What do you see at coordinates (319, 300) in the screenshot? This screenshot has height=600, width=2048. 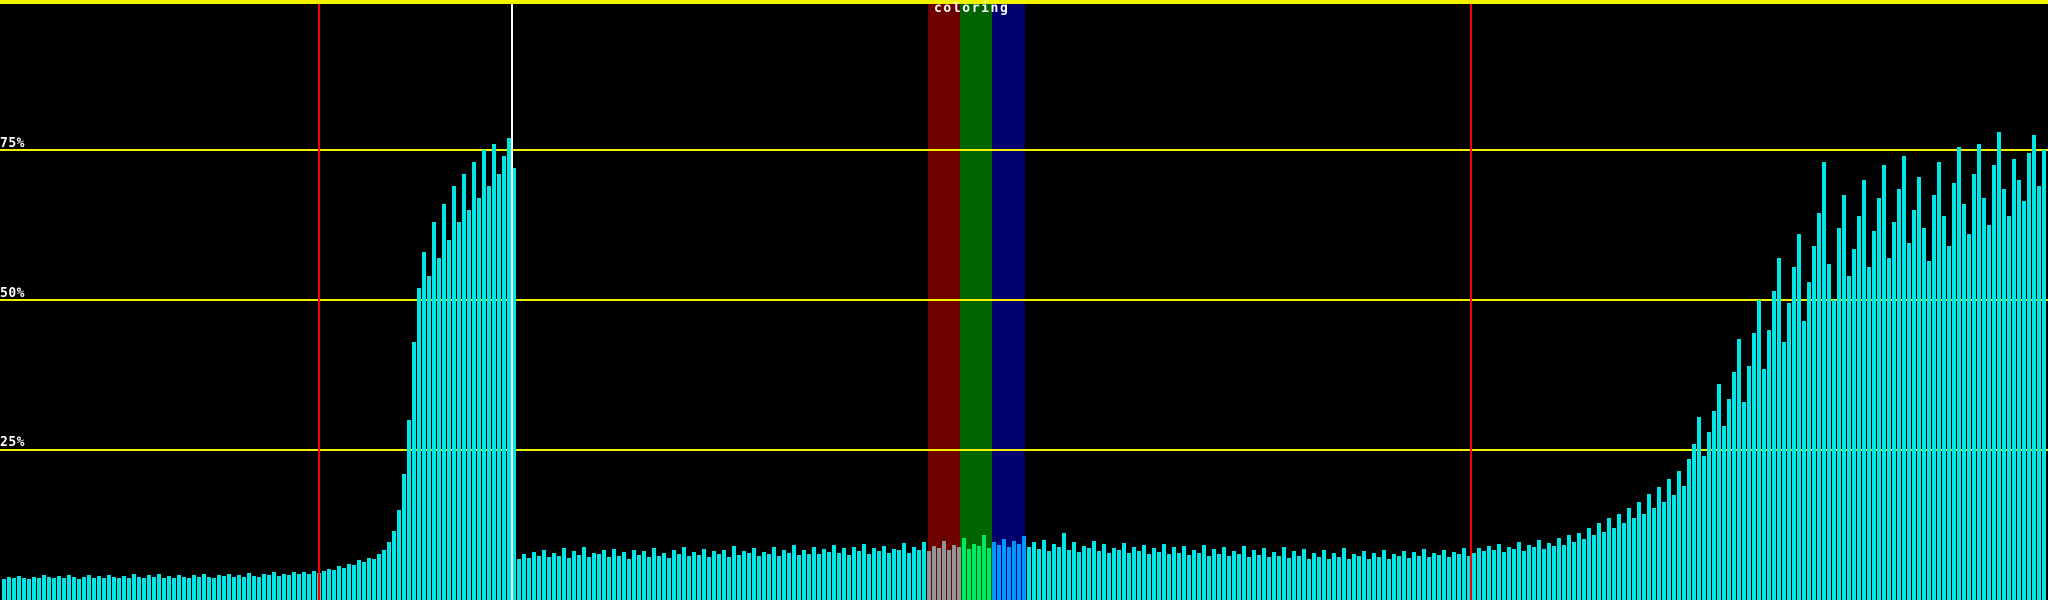 I see `red-marker-left-line` at bounding box center [319, 300].